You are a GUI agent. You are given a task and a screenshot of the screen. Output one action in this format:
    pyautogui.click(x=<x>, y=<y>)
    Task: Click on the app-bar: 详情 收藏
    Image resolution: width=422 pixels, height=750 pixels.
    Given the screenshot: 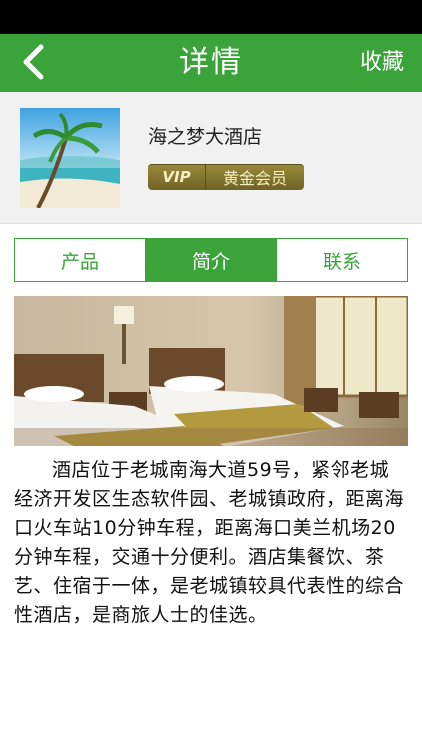 What is the action you would take?
    pyautogui.click(x=211, y=63)
    